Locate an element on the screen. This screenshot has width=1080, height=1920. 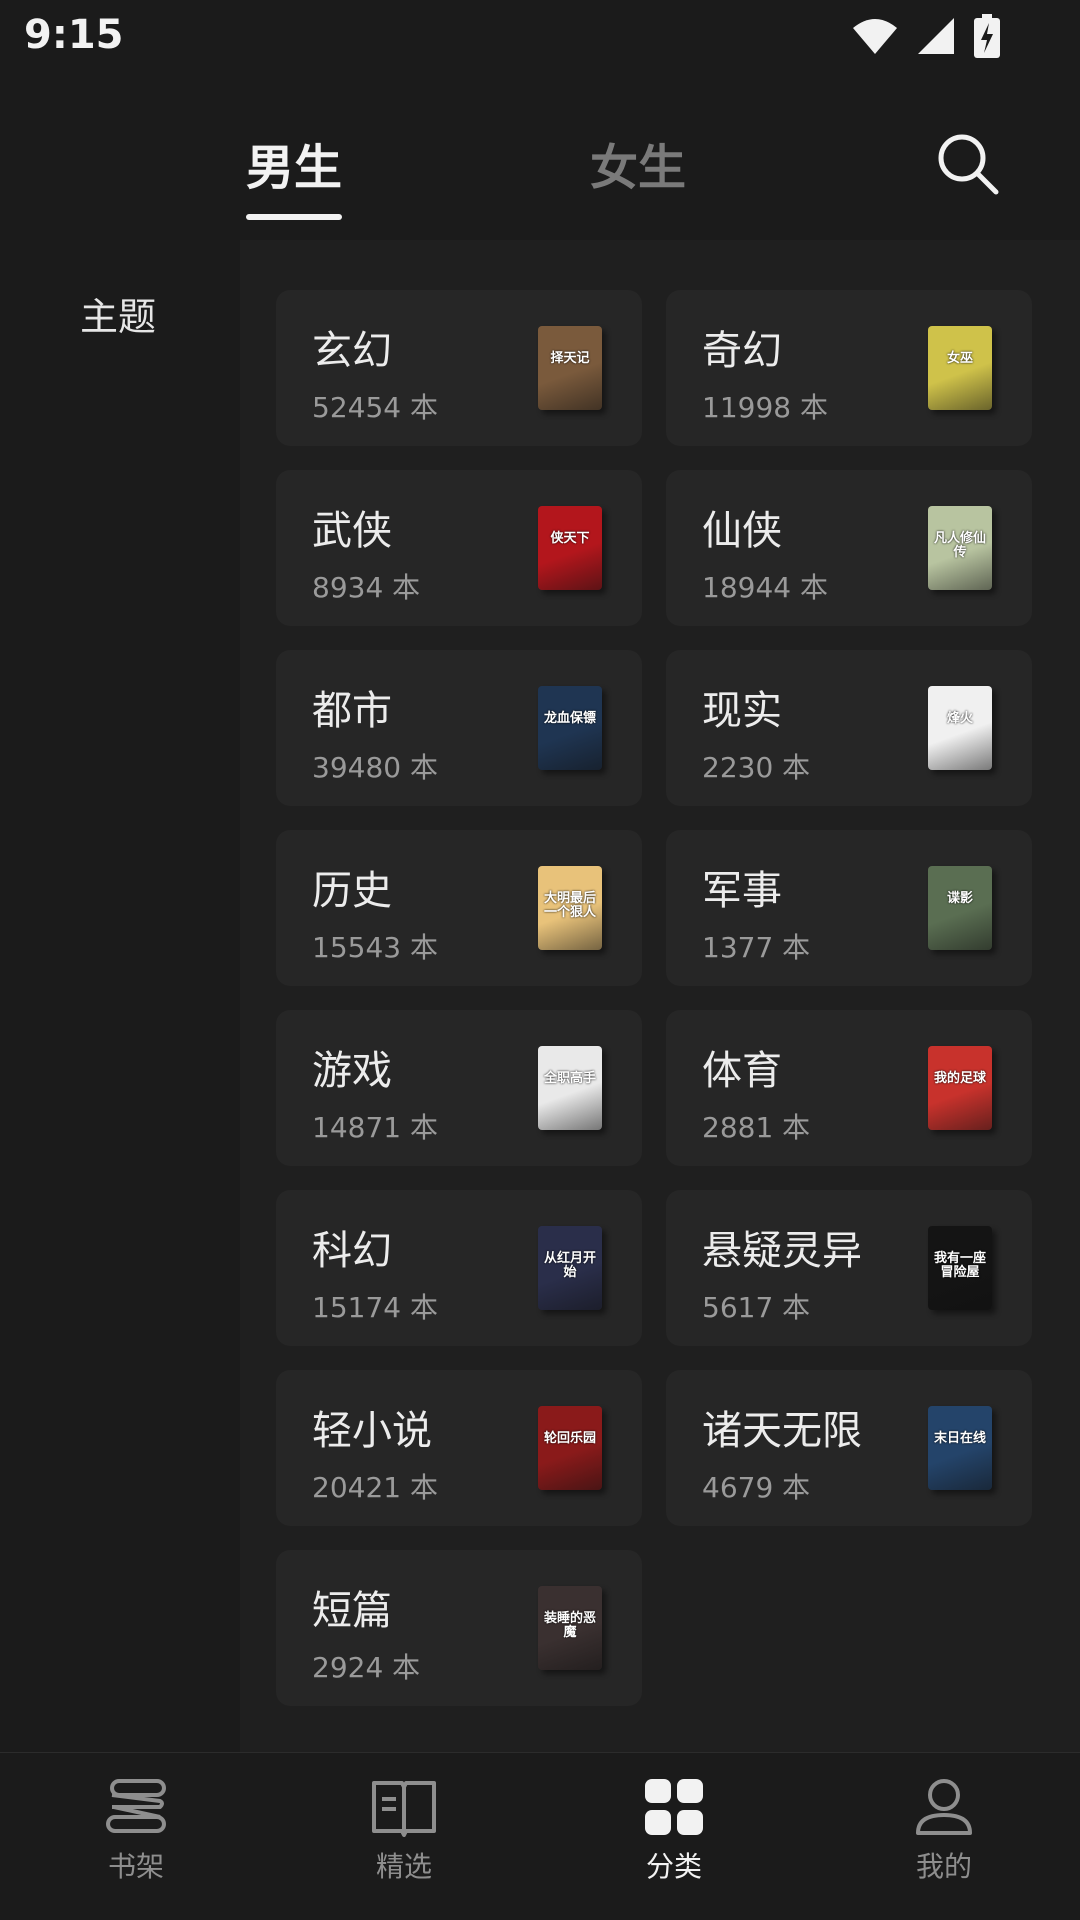
book-cover-thumbnail: 轮回乐园 is located at coordinates (570, 1448).